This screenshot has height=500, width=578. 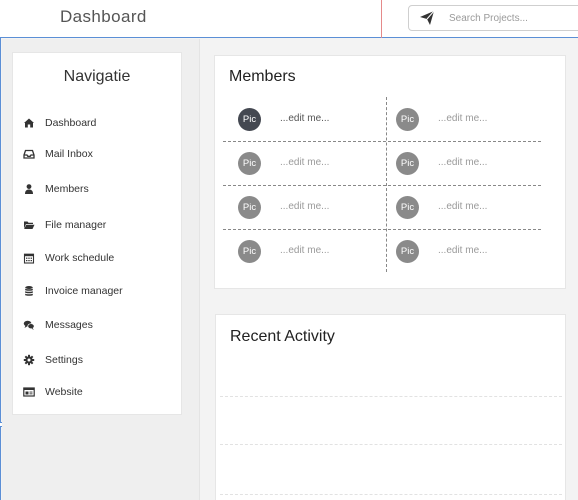 What do you see at coordinates (29, 225) in the screenshot?
I see `folder-open-icon` at bounding box center [29, 225].